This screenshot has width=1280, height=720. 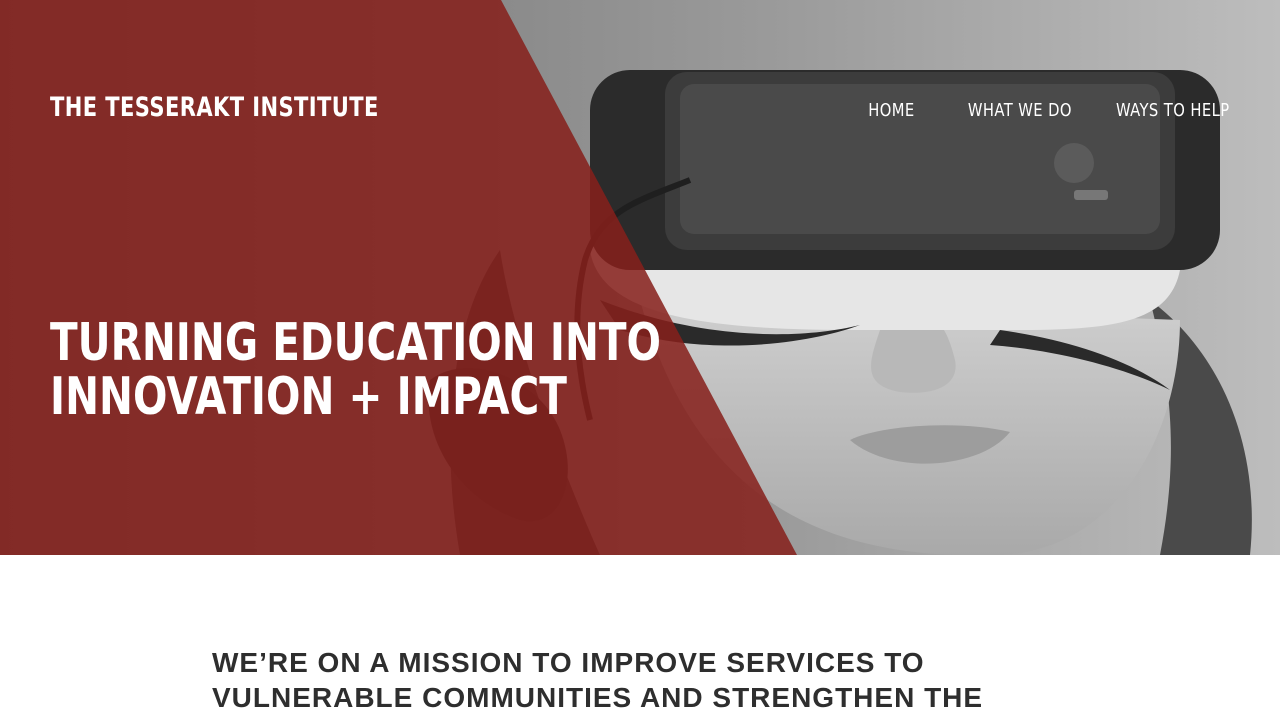 What do you see at coordinates (356, 343) in the screenshot?
I see `hero-headline-line-1: TURNING EDUCATION INTO` at bounding box center [356, 343].